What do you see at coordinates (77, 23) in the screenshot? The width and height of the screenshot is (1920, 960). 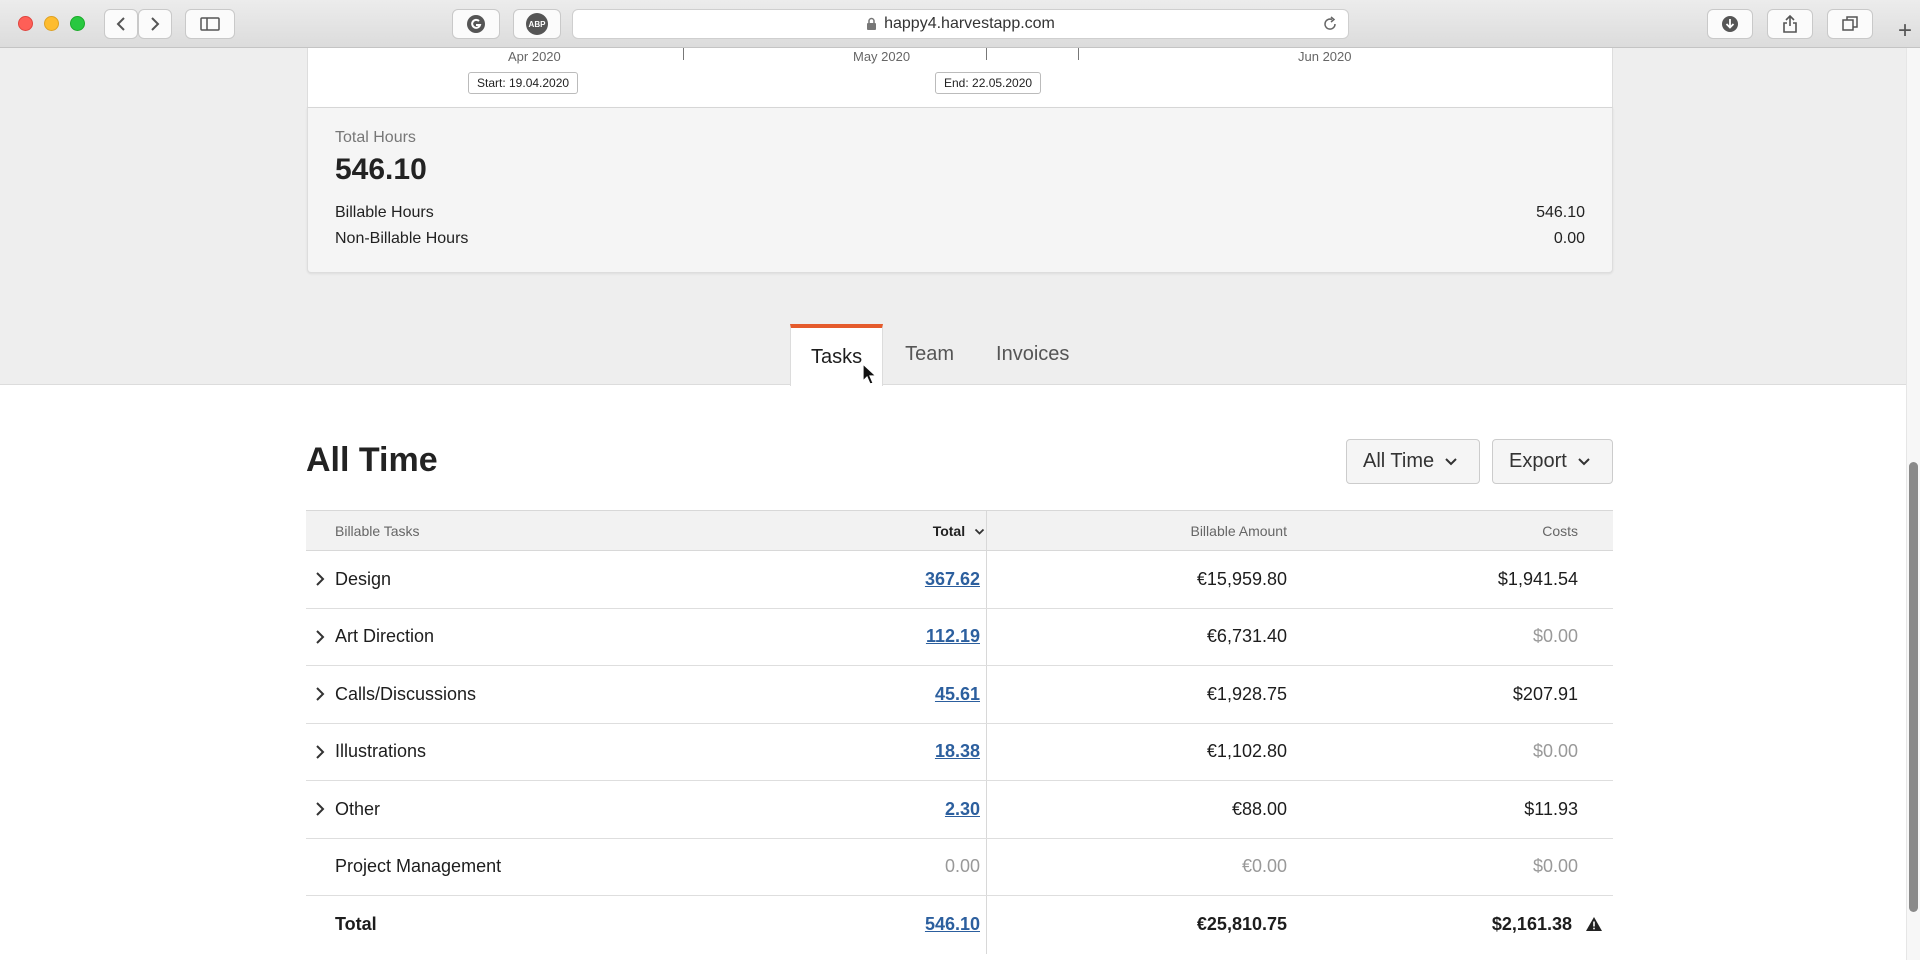 I see `zoom-window-button` at bounding box center [77, 23].